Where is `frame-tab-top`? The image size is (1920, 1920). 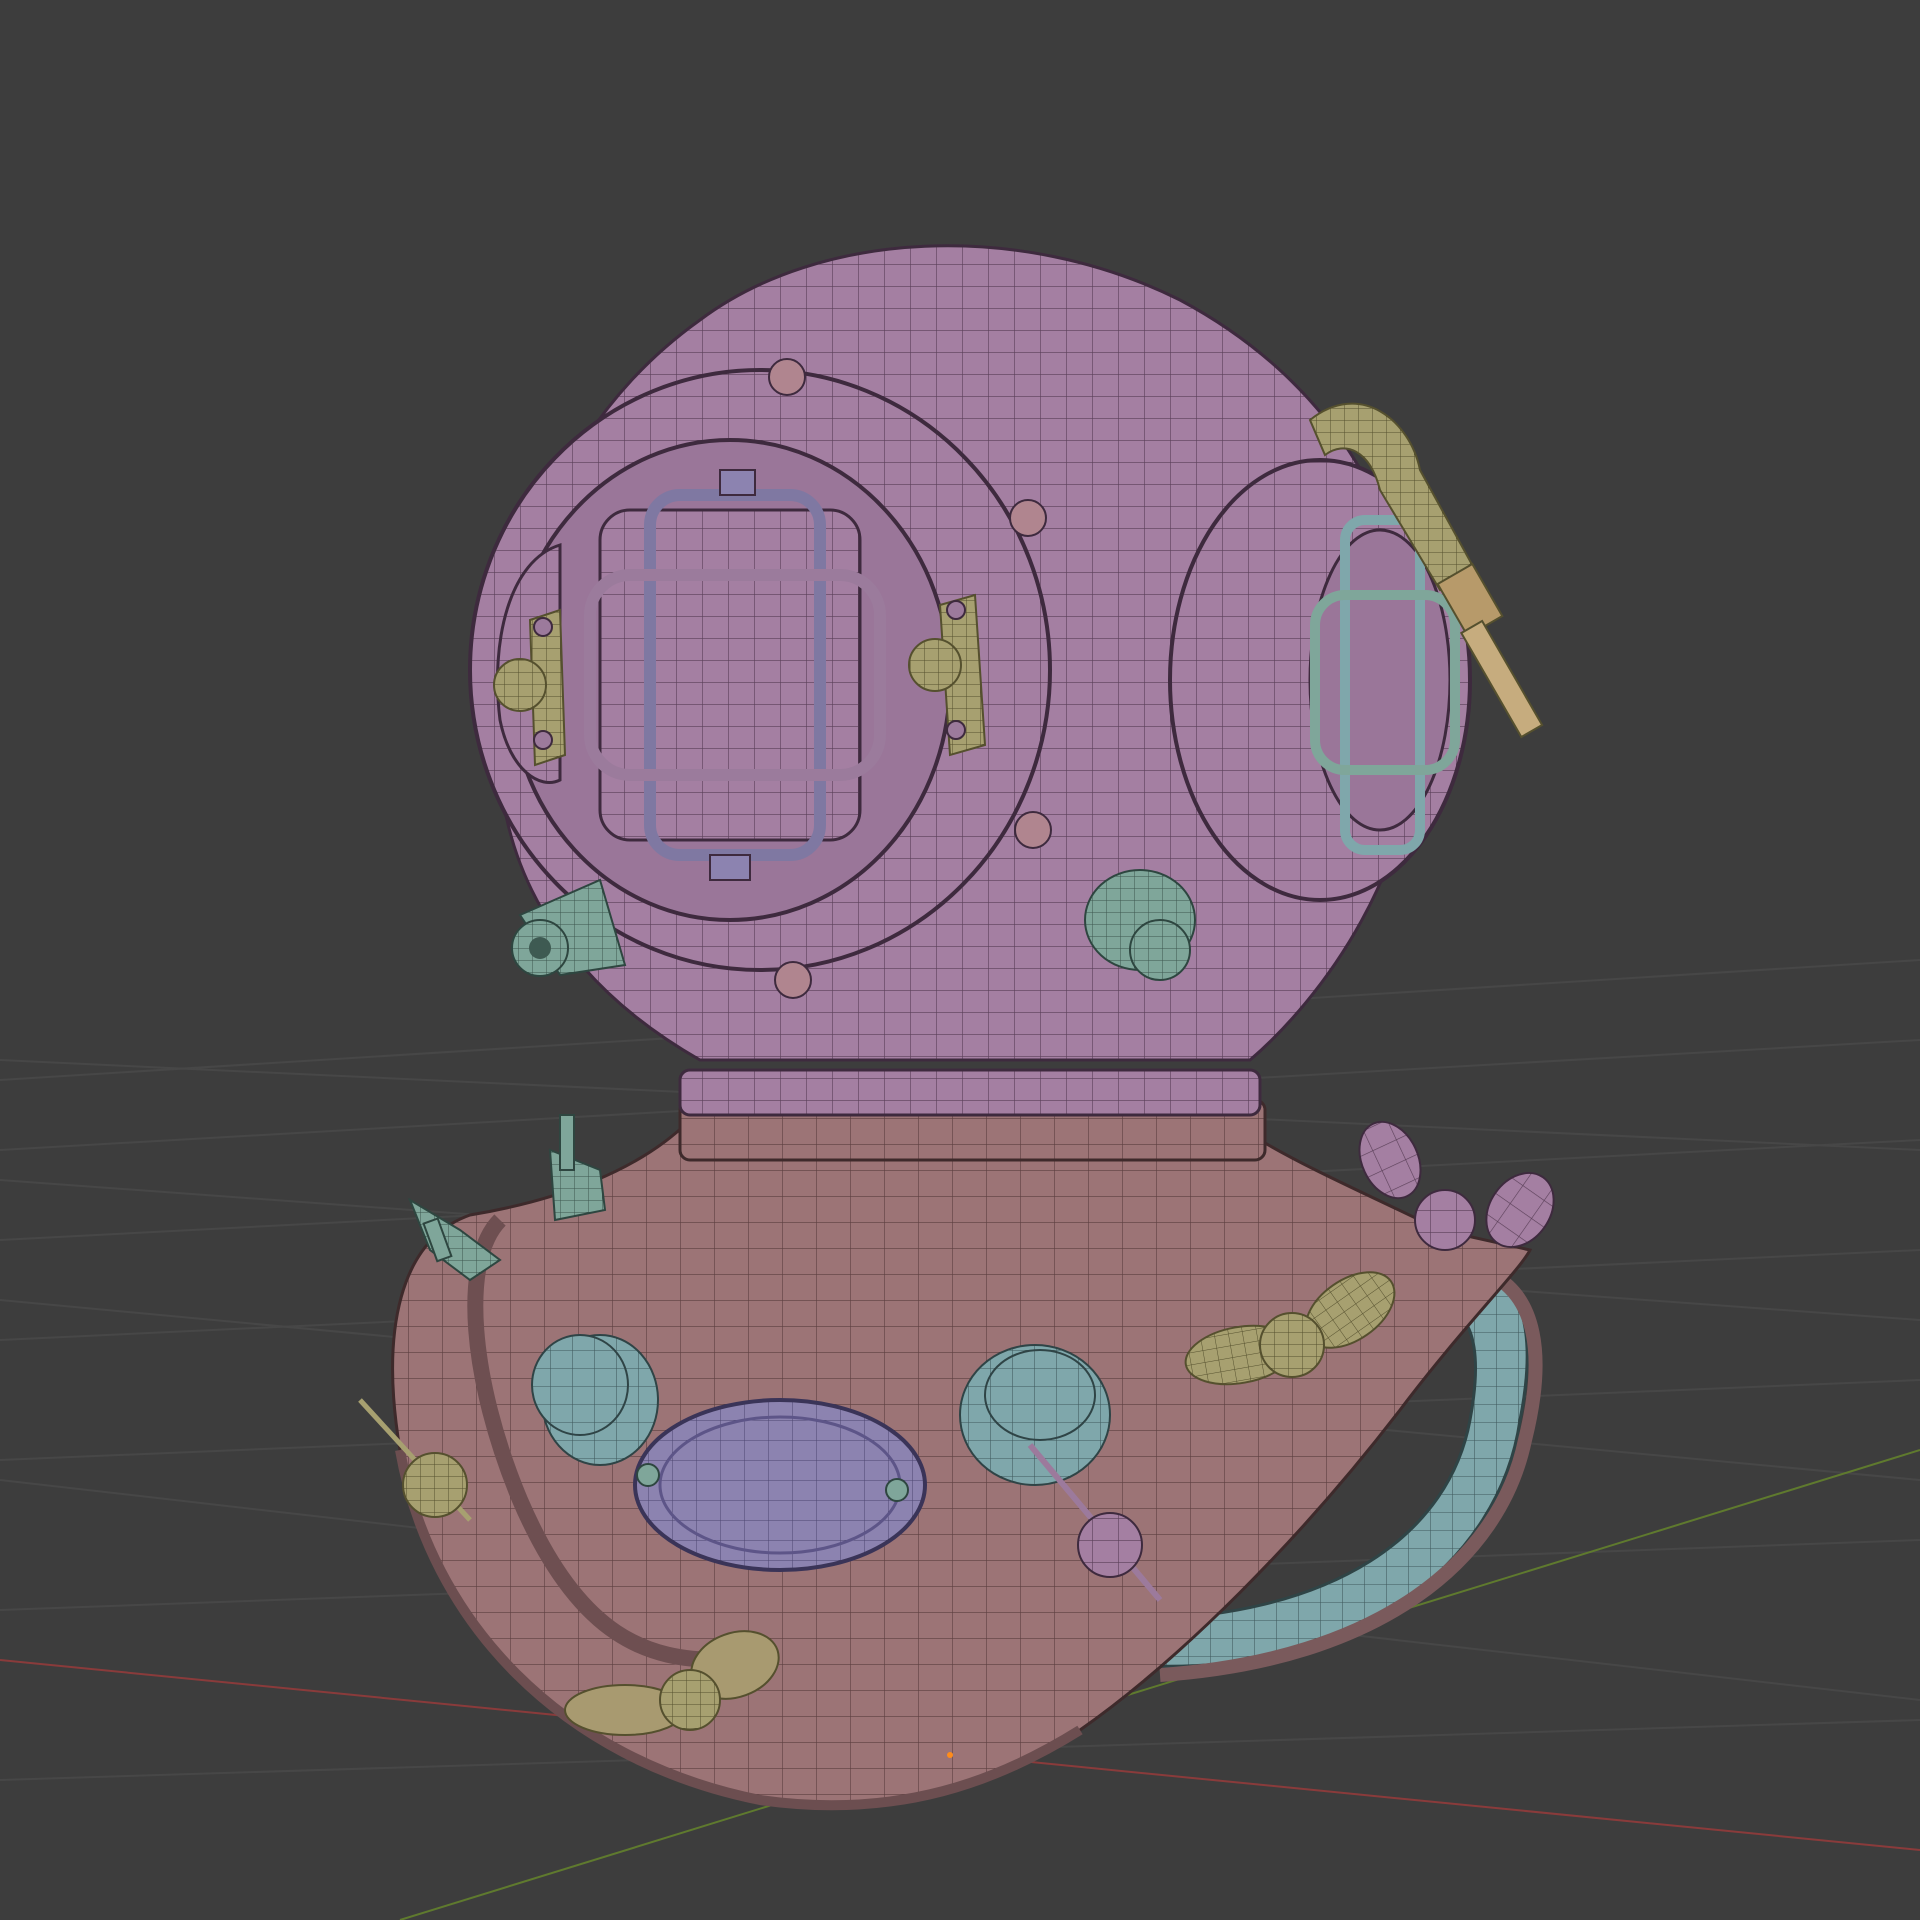 frame-tab-top is located at coordinates (737, 482).